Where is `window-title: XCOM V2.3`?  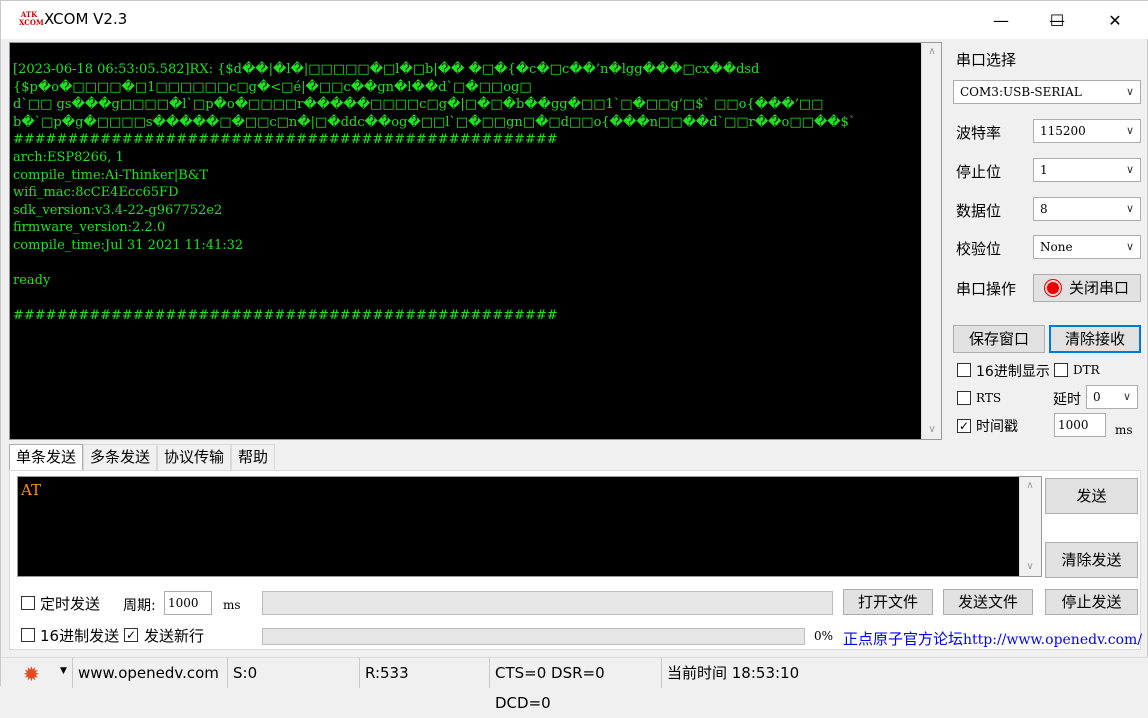
window-title: XCOM V2.3 is located at coordinates (86, 19).